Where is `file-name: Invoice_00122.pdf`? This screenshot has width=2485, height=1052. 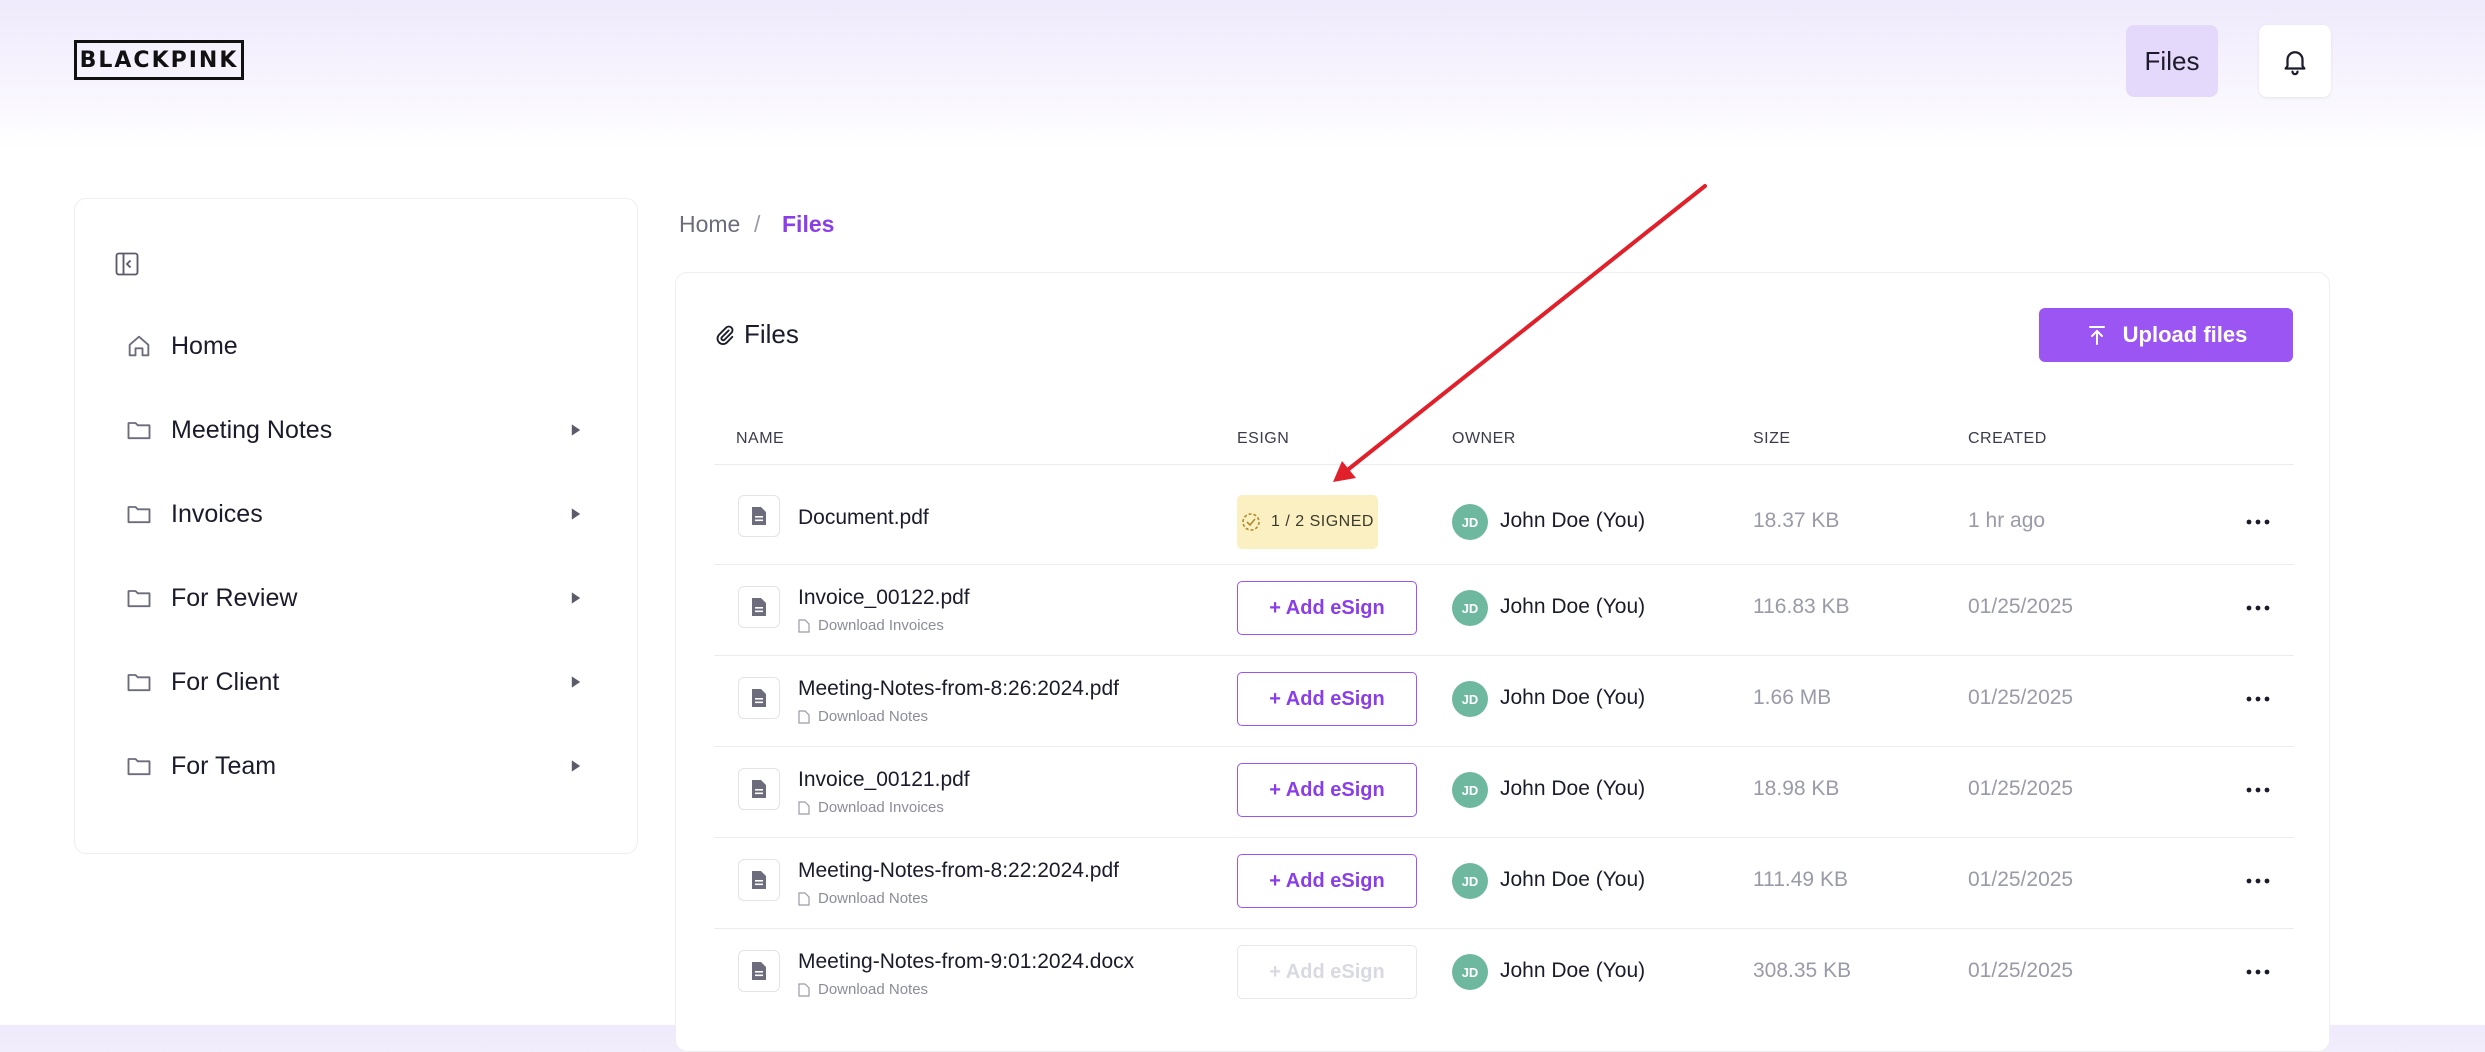
file-name: Invoice_00122.pdf is located at coordinates (884, 598).